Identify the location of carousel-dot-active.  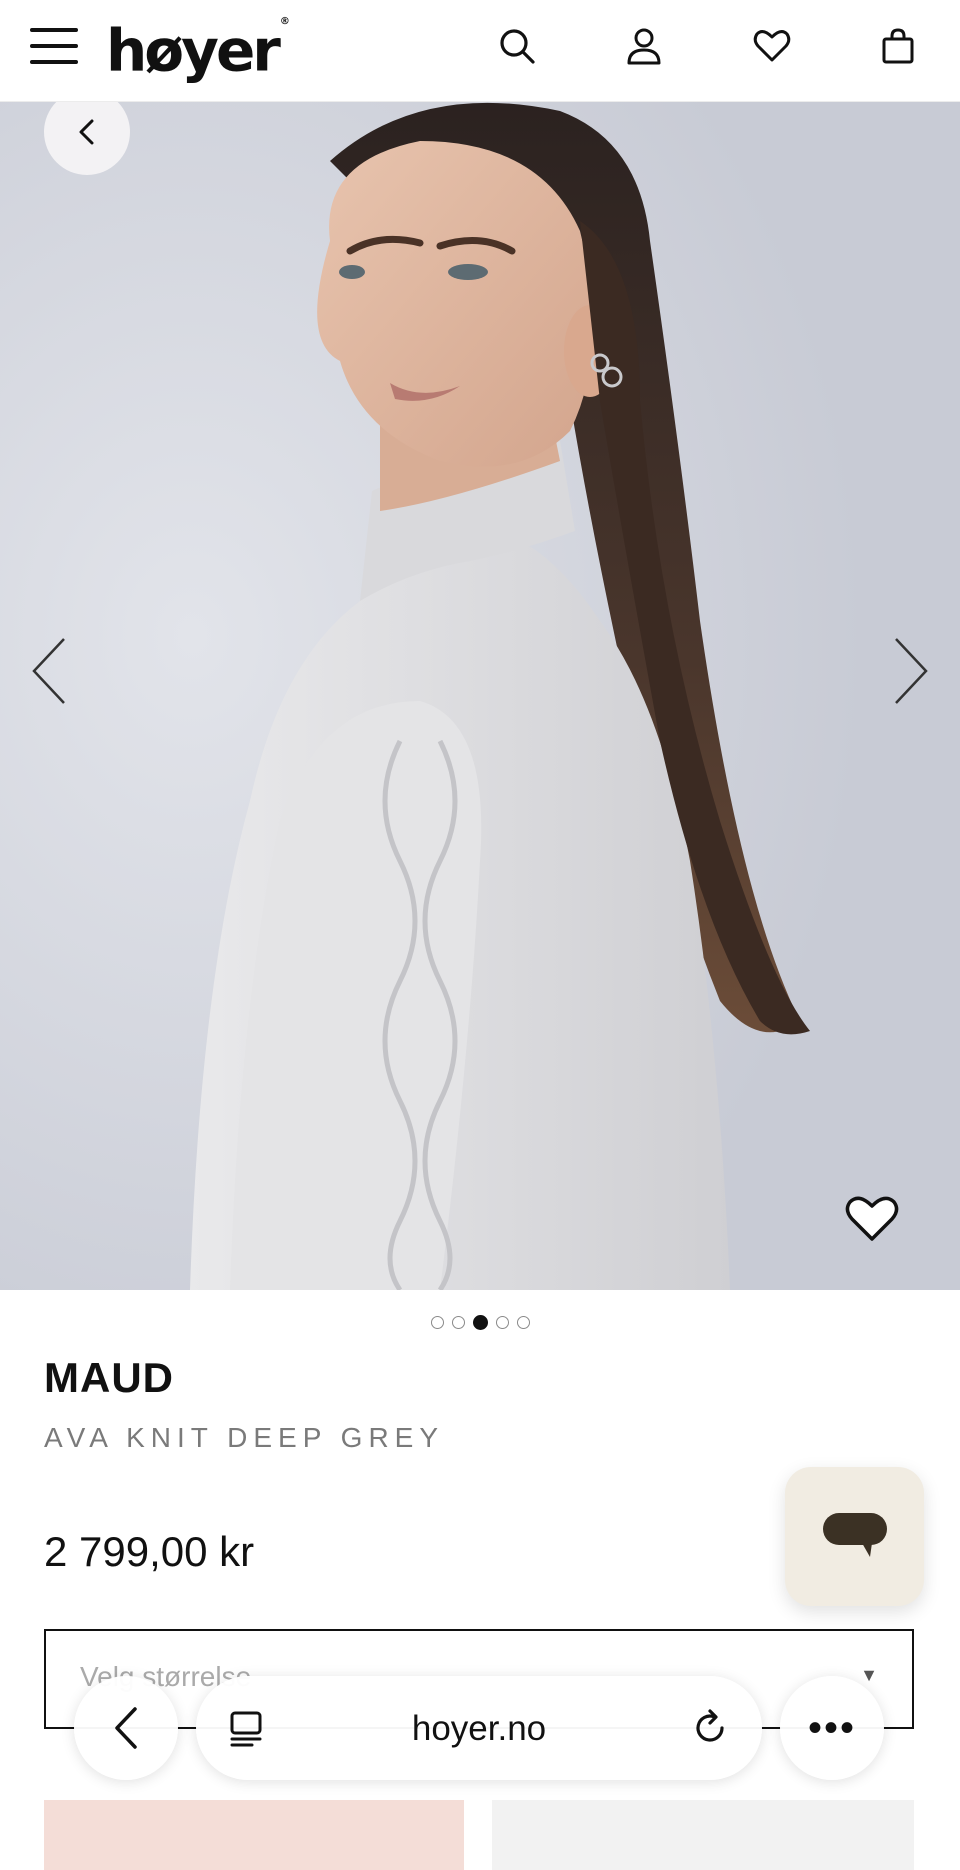
(480, 1322).